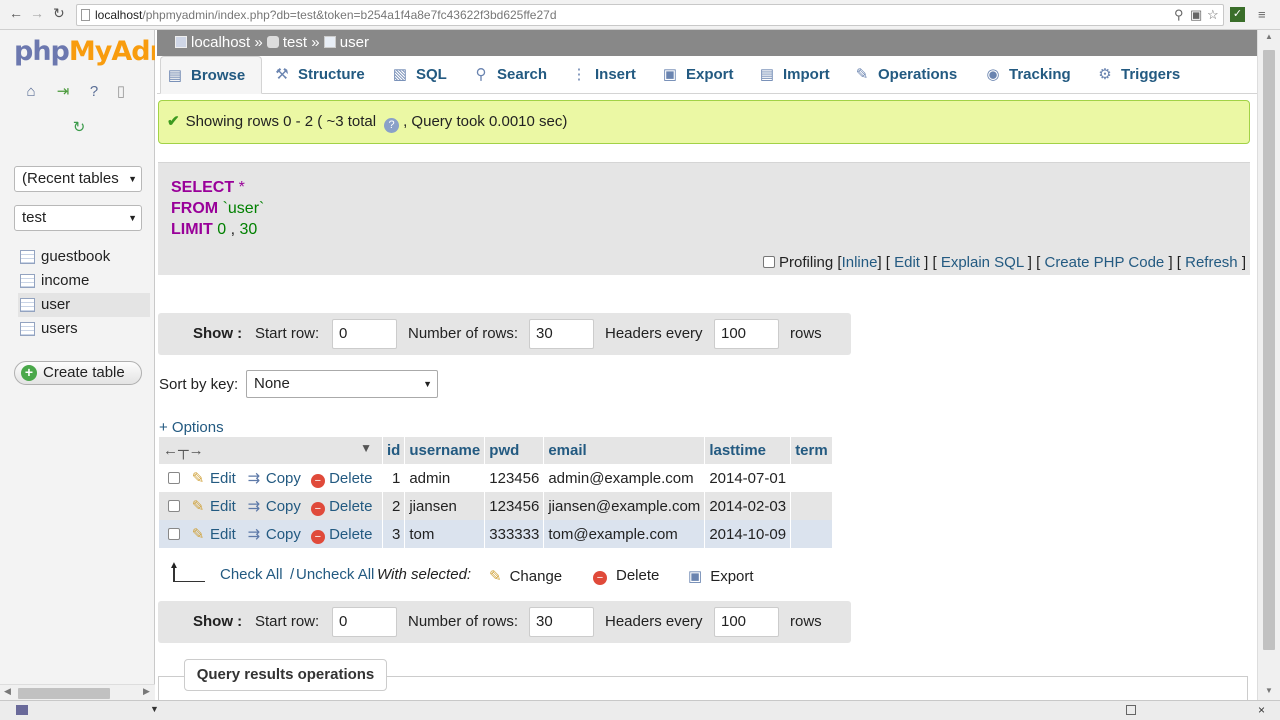 The height and width of the screenshot is (720, 1280). Describe the element at coordinates (211, 75) in the screenshot. I see `tab-browse: ▤ Browse` at that location.